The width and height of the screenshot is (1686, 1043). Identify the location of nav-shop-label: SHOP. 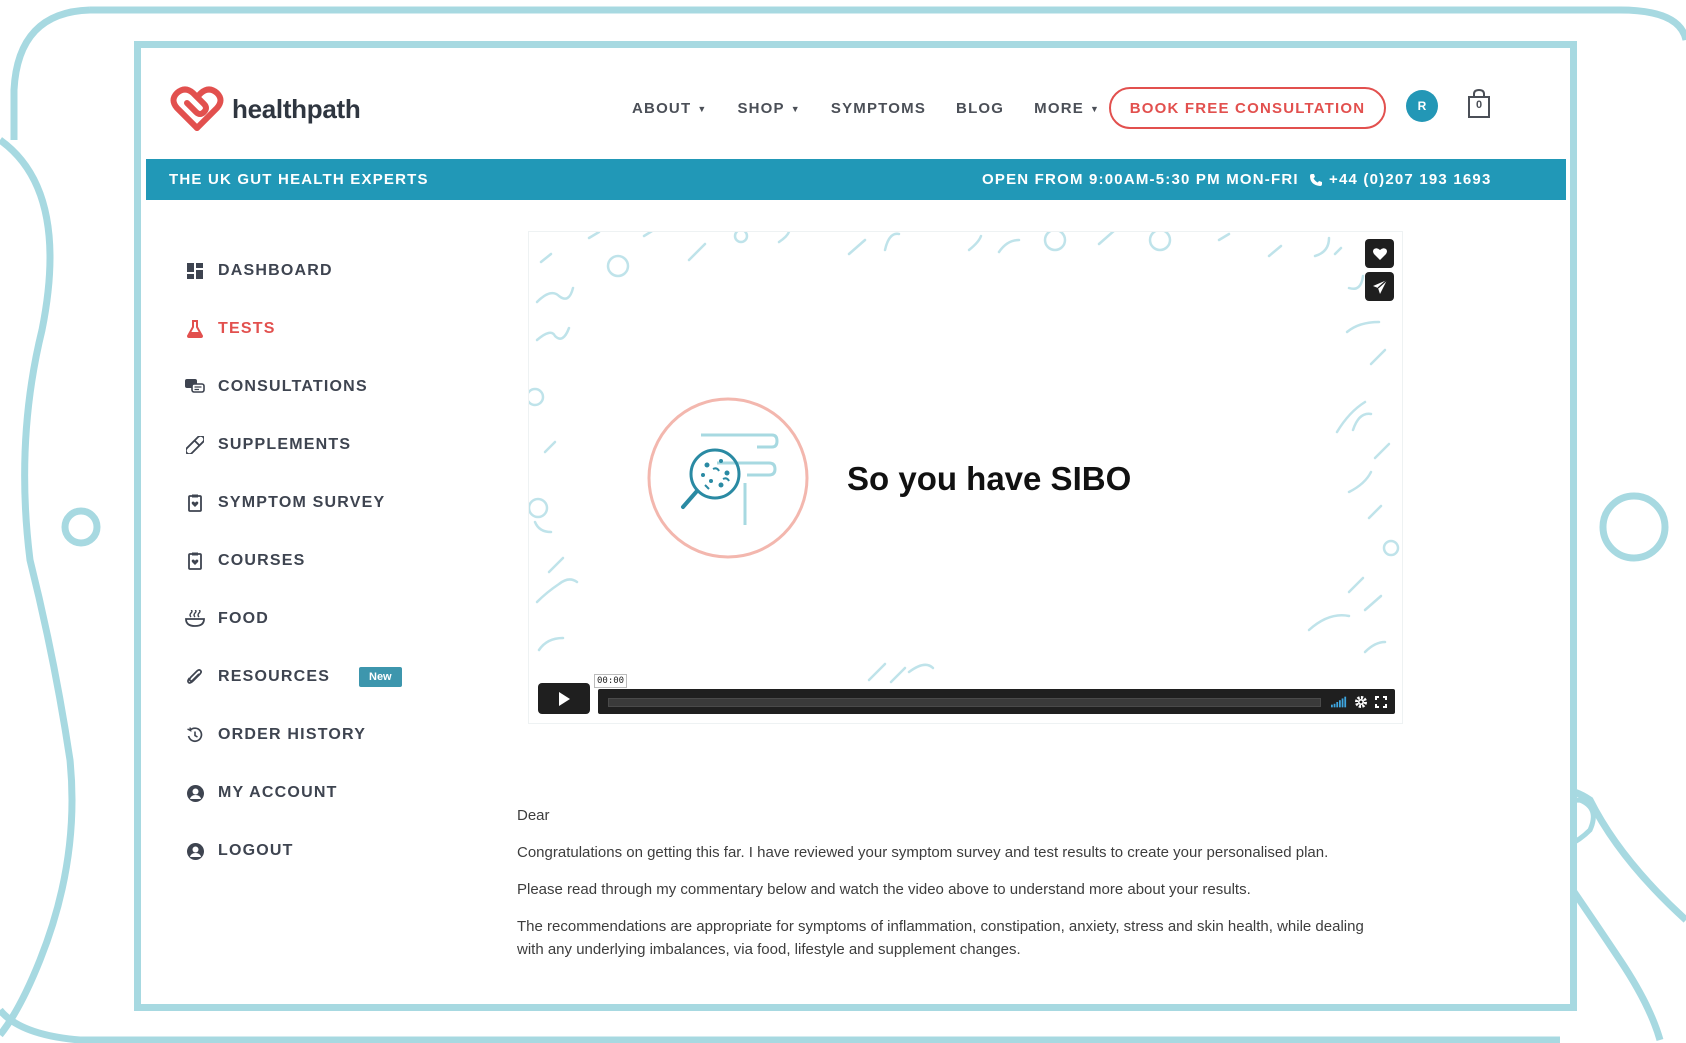
(761, 108).